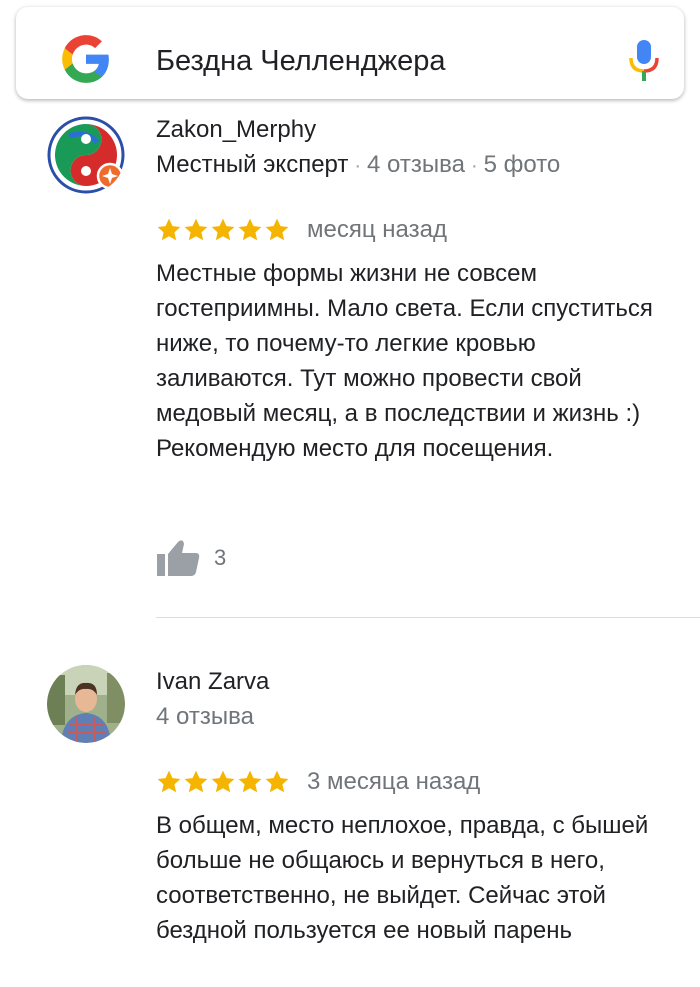 The height and width of the screenshot is (987, 700). Describe the element at coordinates (236, 130) in the screenshot. I see `review-author: Zakon_Merphy` at that location.